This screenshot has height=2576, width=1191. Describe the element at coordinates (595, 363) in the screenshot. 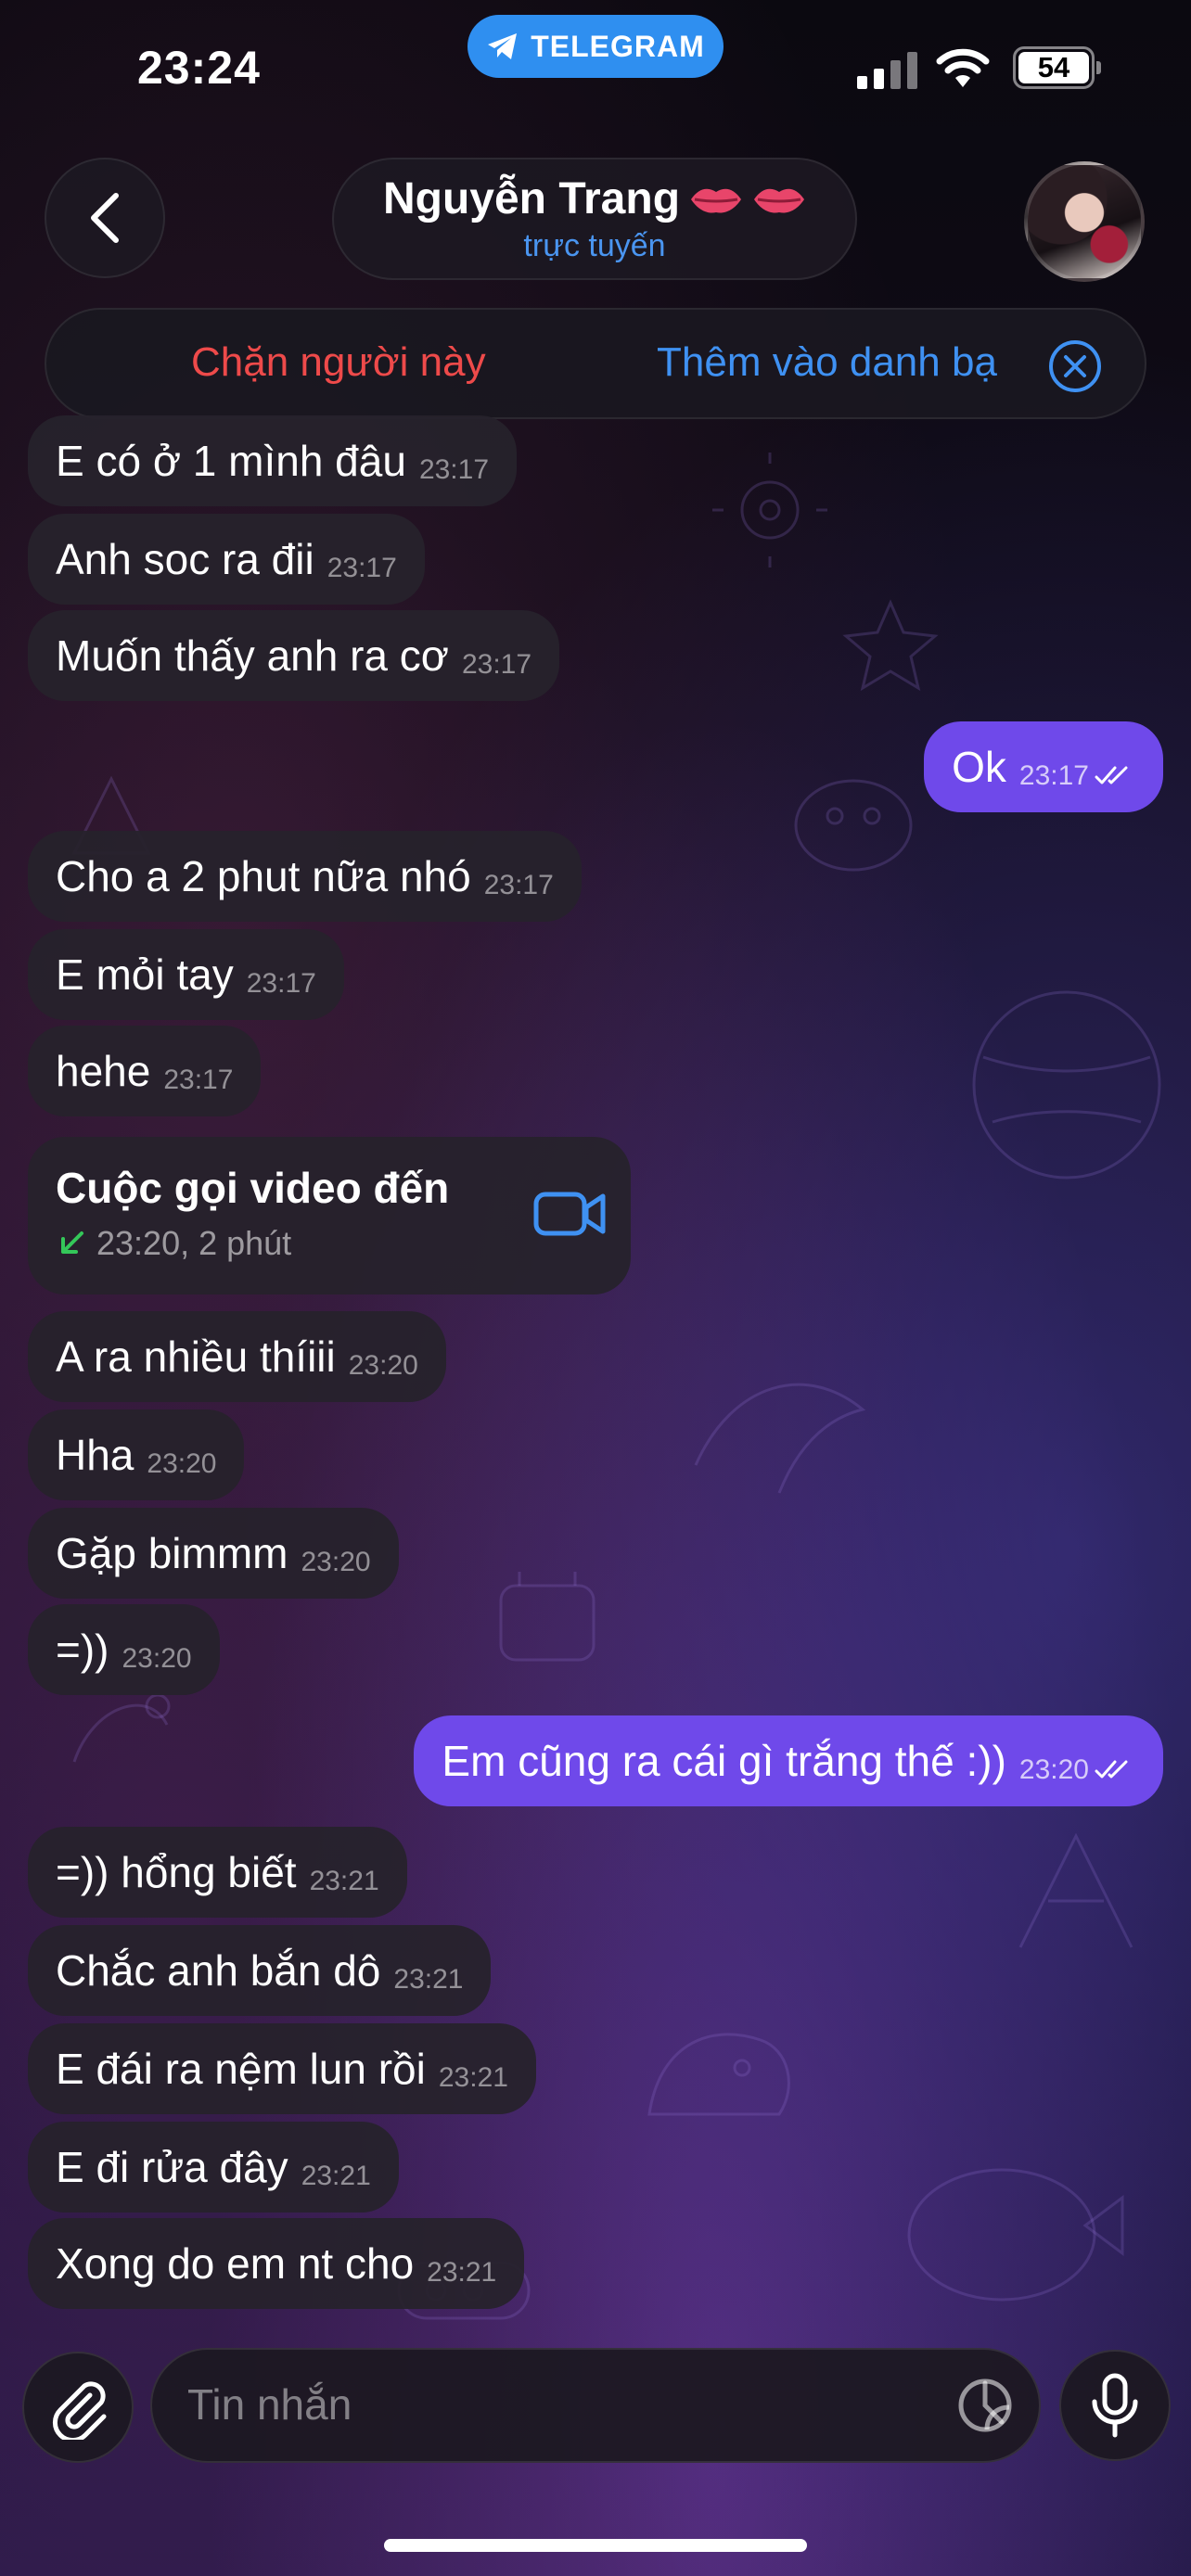

I see `new-contact-action-bar: Chặn người này Thêm vào danh bạ` at that location.